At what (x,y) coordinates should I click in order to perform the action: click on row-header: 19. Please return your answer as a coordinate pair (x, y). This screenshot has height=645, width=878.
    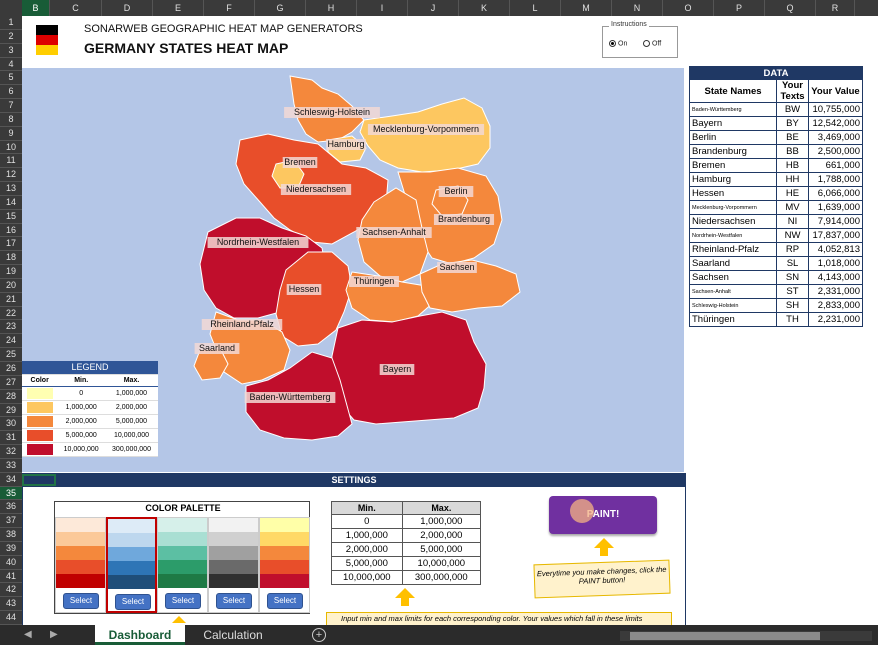
    Looking at the image, I should click on (11, 272).